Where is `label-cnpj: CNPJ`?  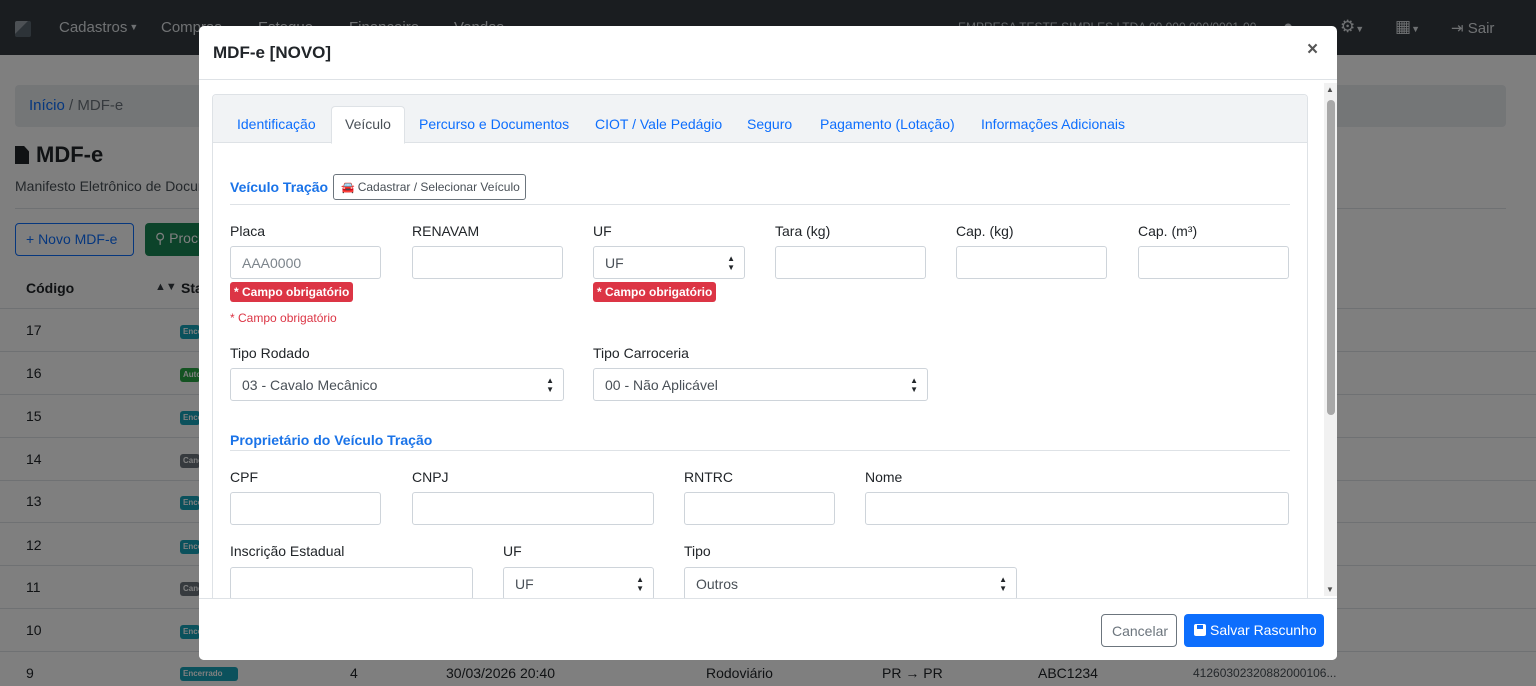 label-cnpj: CNPJ is located at coordinates (430, 477).